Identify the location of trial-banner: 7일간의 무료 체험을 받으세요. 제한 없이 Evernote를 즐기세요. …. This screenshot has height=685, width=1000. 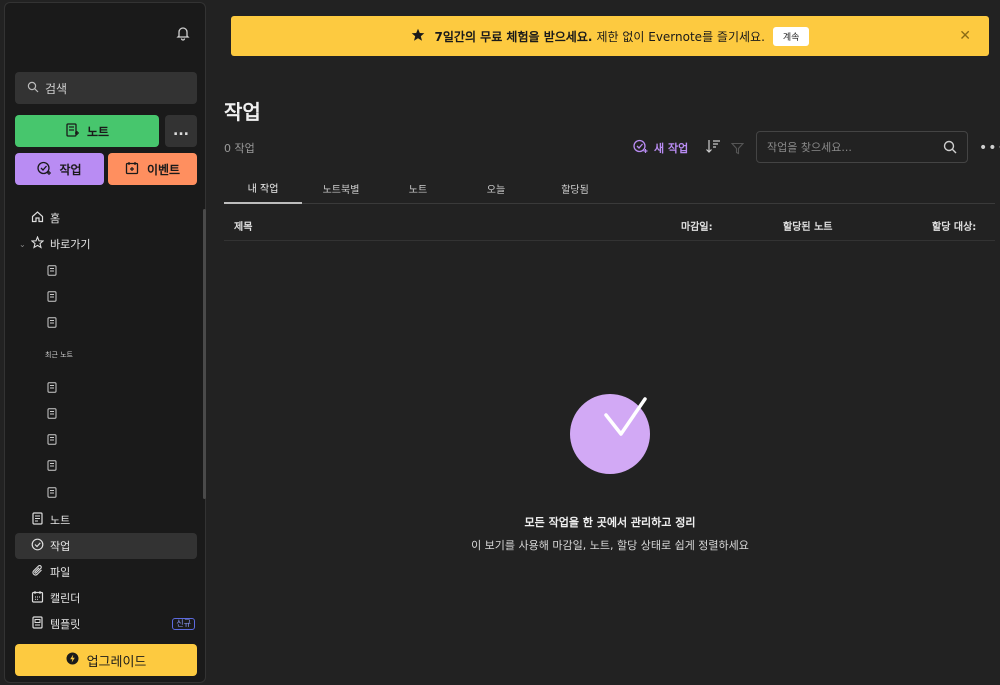
(610, 36).